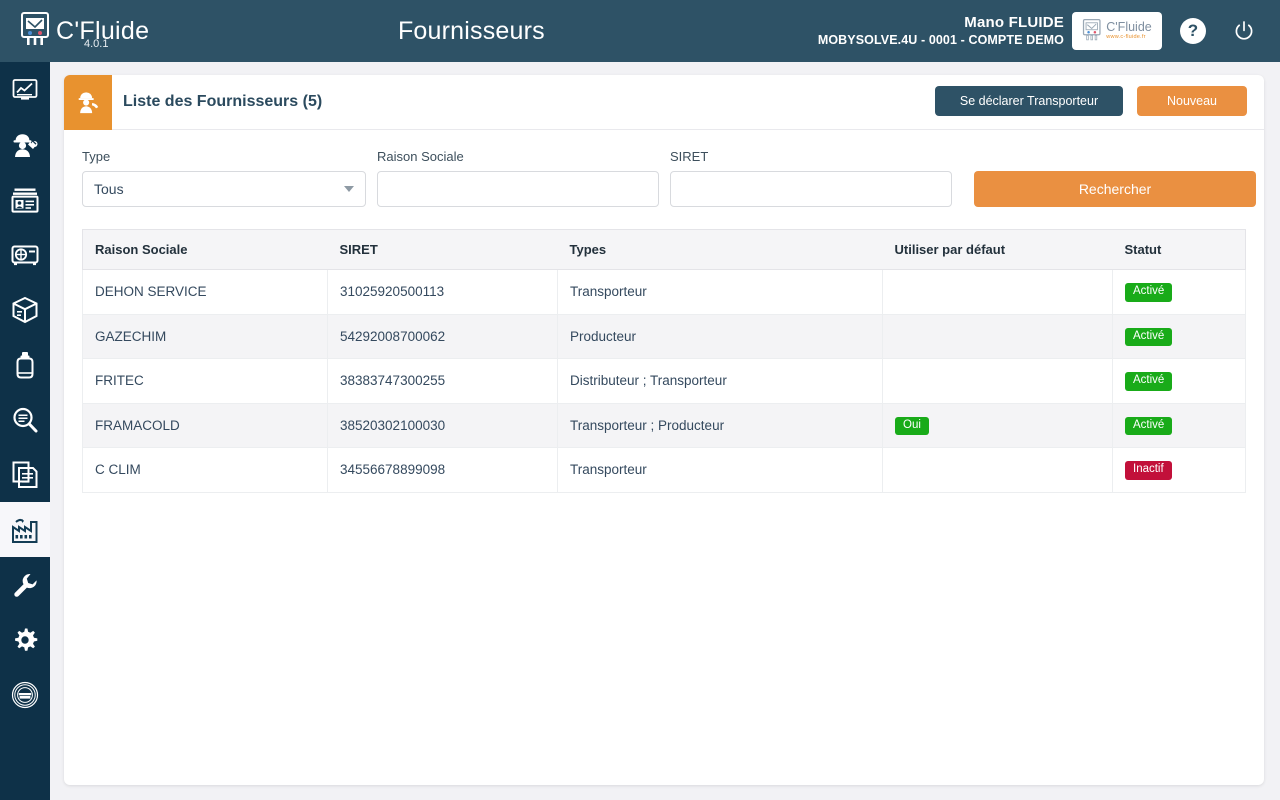 This screenshot has width=1280, height=800. Describe the element at coordinates (223, 101) in the screenshot. I see `card-title: Liste des Fournisseurs (5)` at that location.